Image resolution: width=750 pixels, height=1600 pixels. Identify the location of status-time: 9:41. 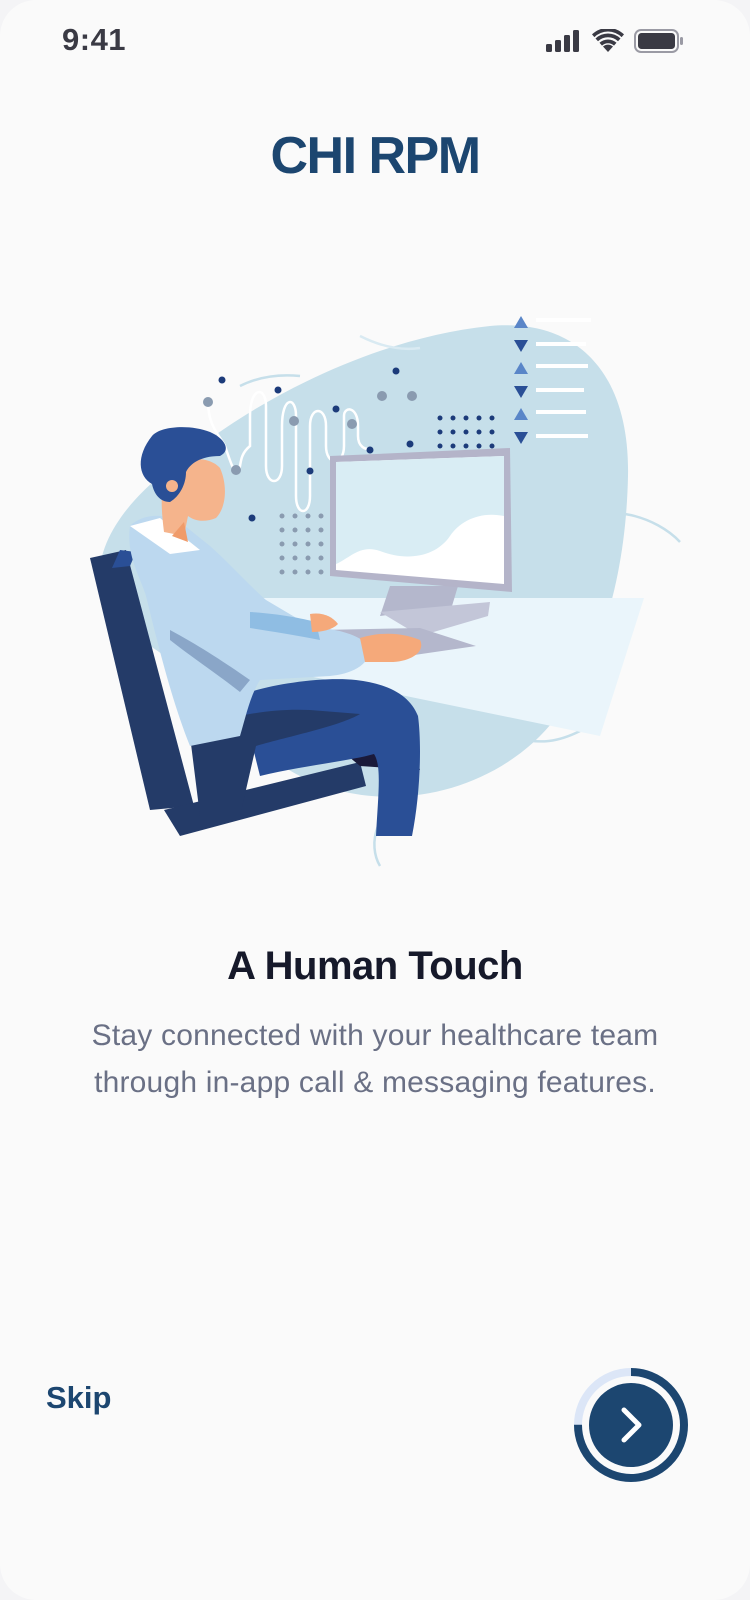
(94, 39).